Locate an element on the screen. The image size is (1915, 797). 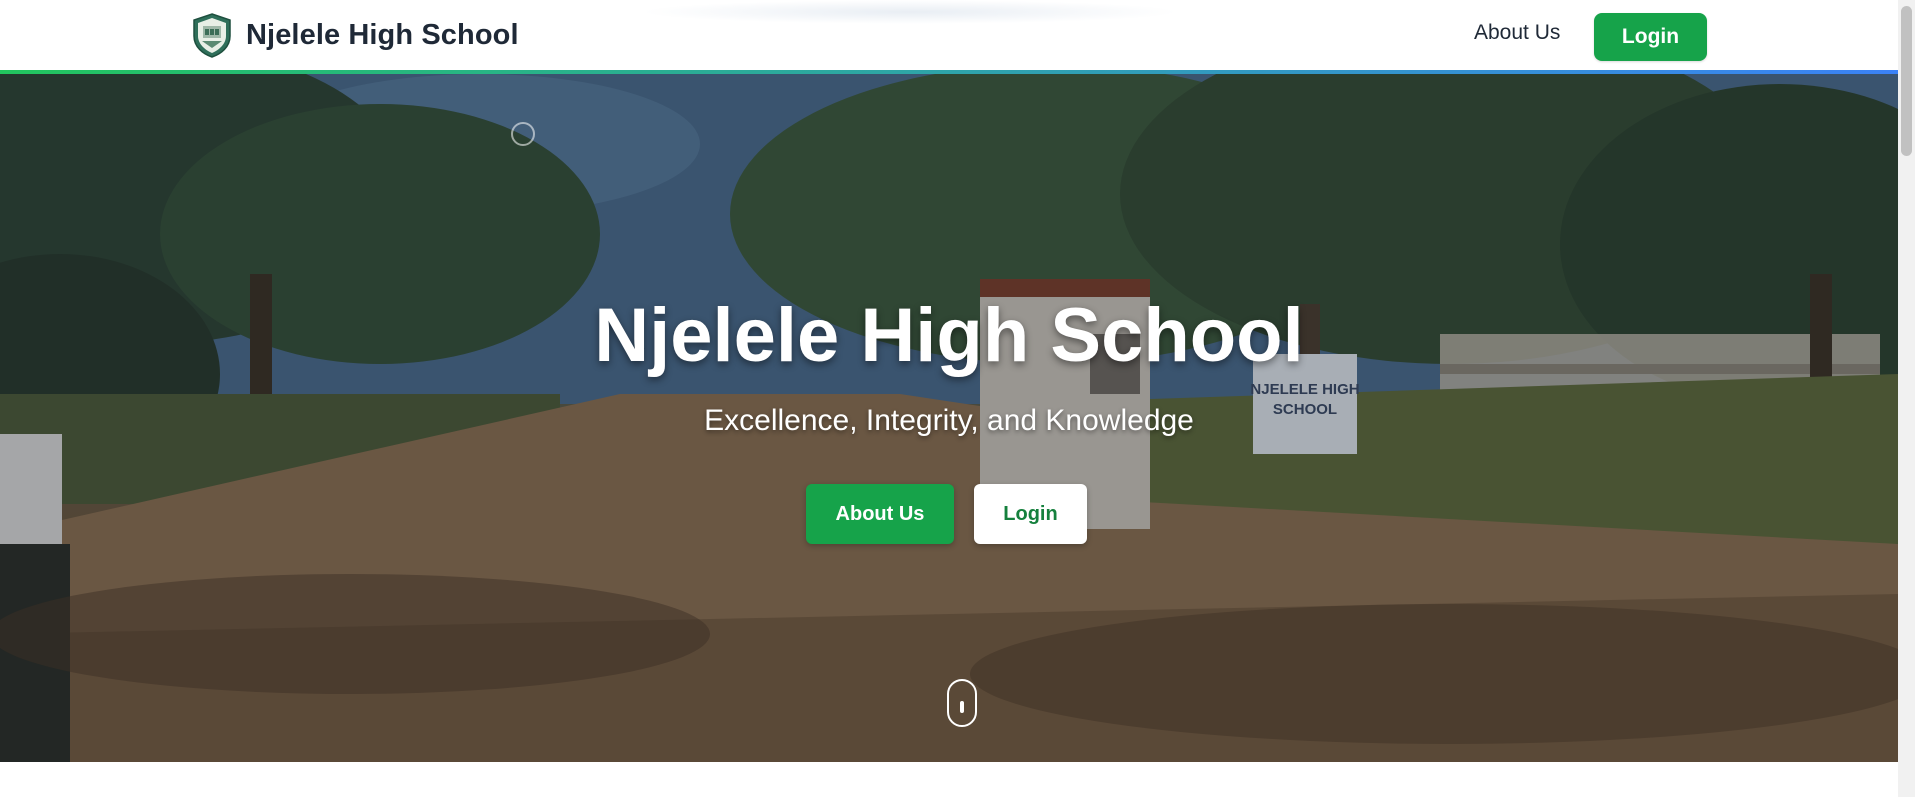
page-scrollbar is located at coordinates (1906, 398).